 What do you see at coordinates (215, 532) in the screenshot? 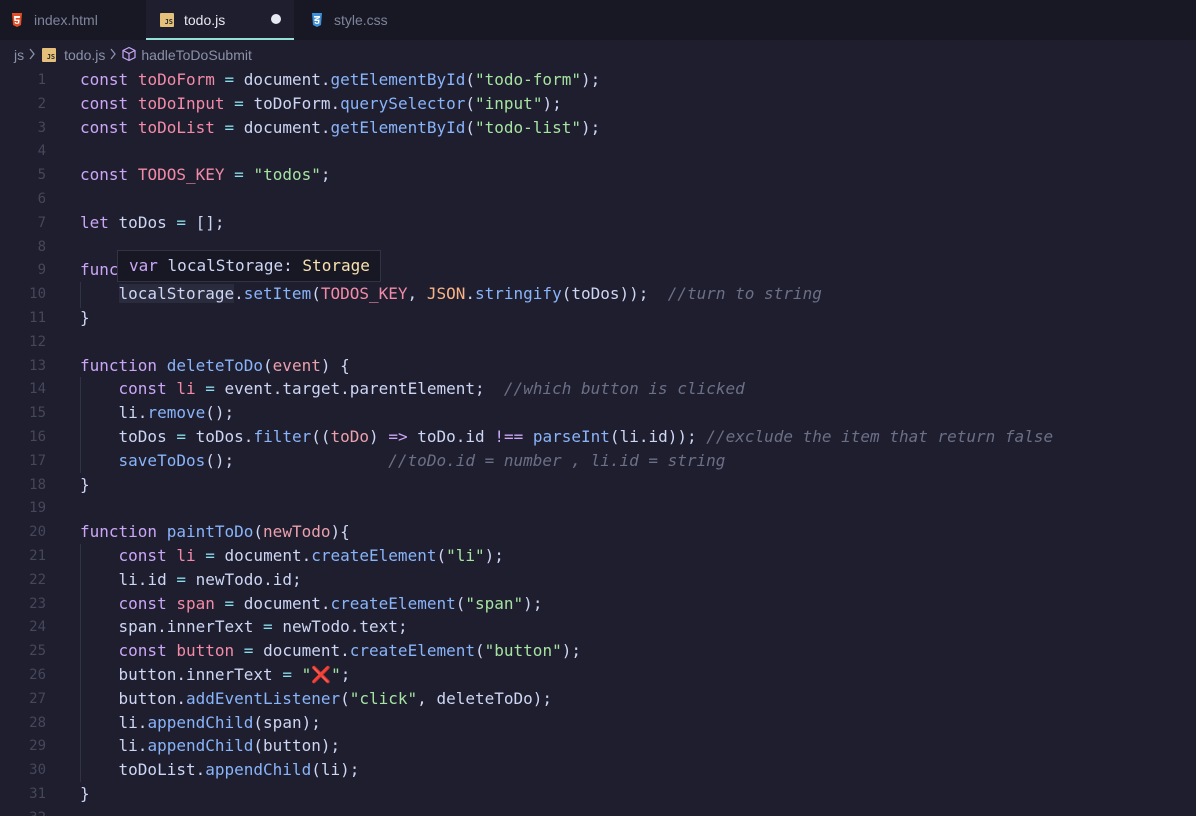
I see `code-text: function paintToDo(newTodo){` at bounding box center [215, 532].